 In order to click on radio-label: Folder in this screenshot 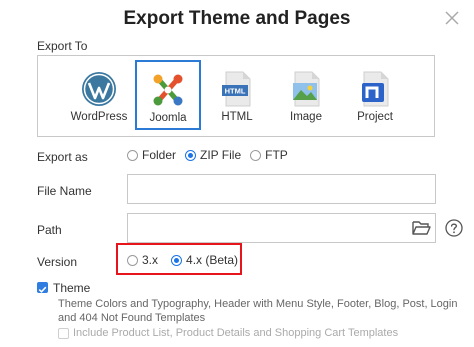, I will do `click(159, 155)`.